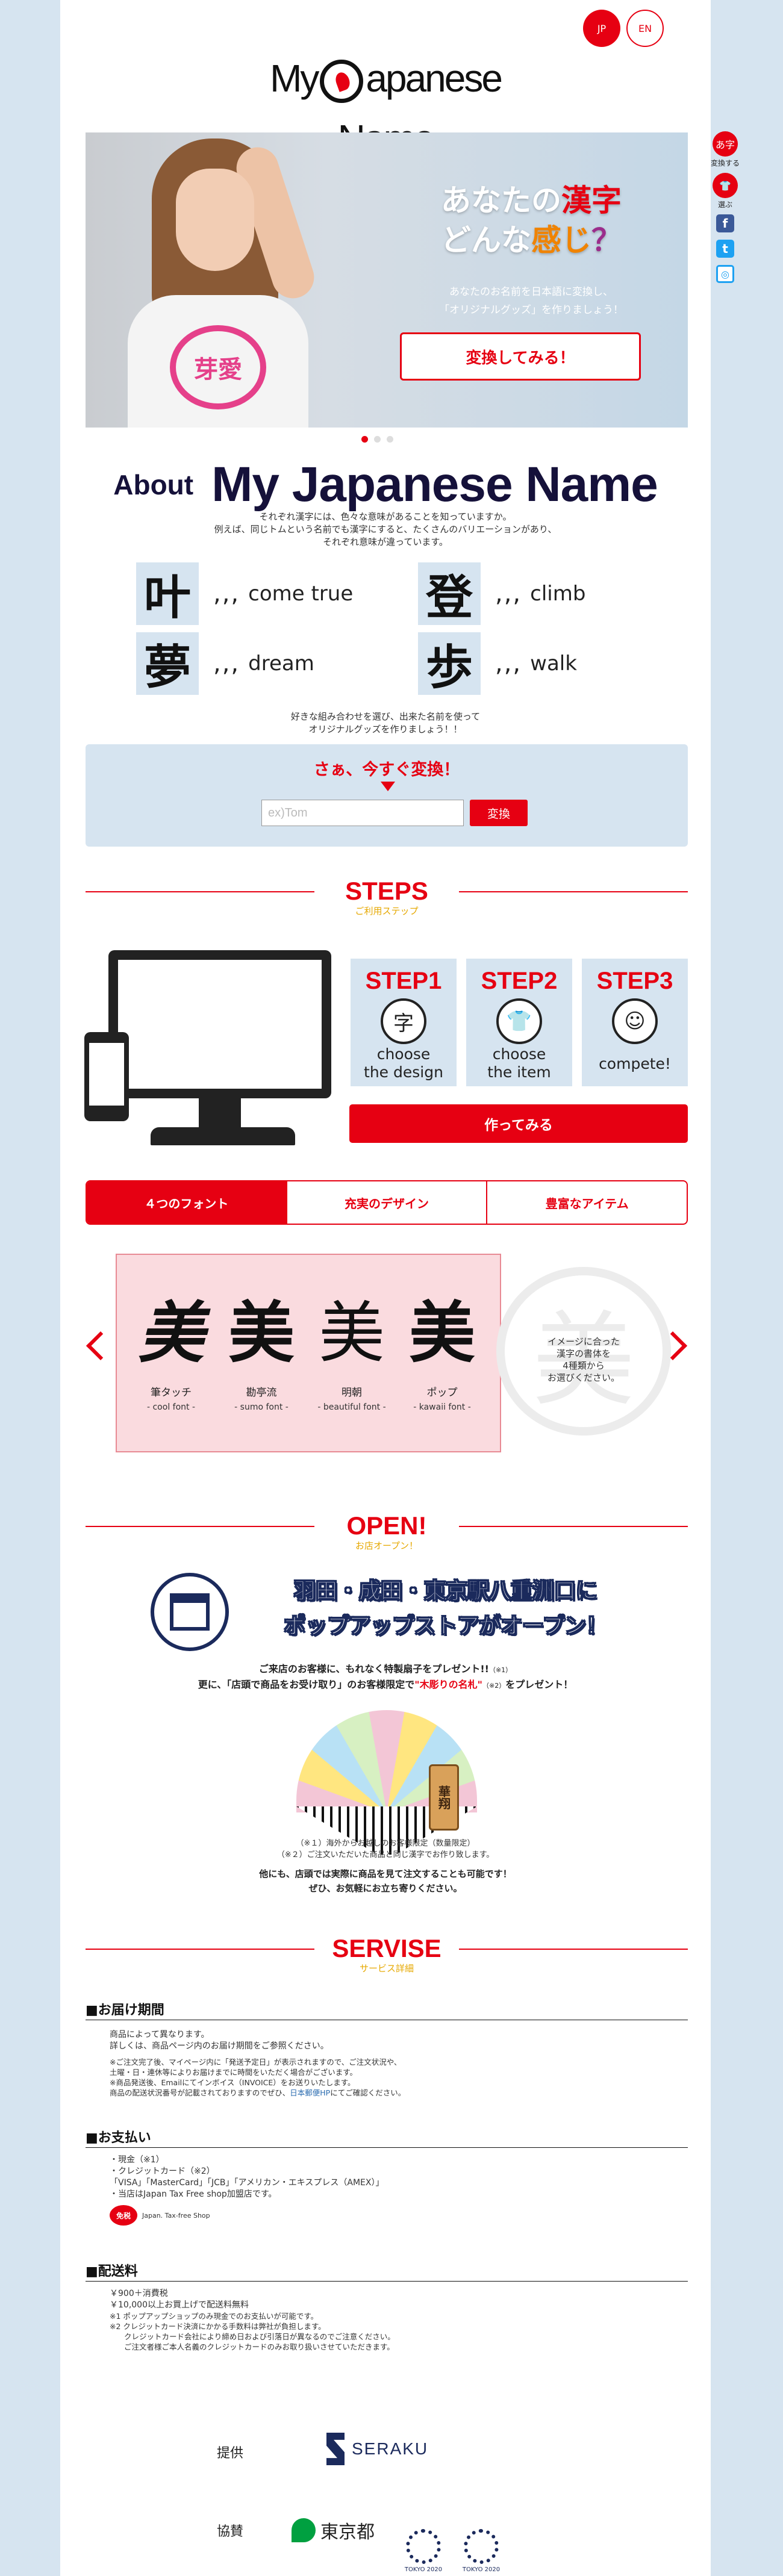 The height and width of the screenshot is (2576, 783). Describe the element at coordinates (558, 594) in the screenshot. I see `kanji-meaning: climb` at that location.